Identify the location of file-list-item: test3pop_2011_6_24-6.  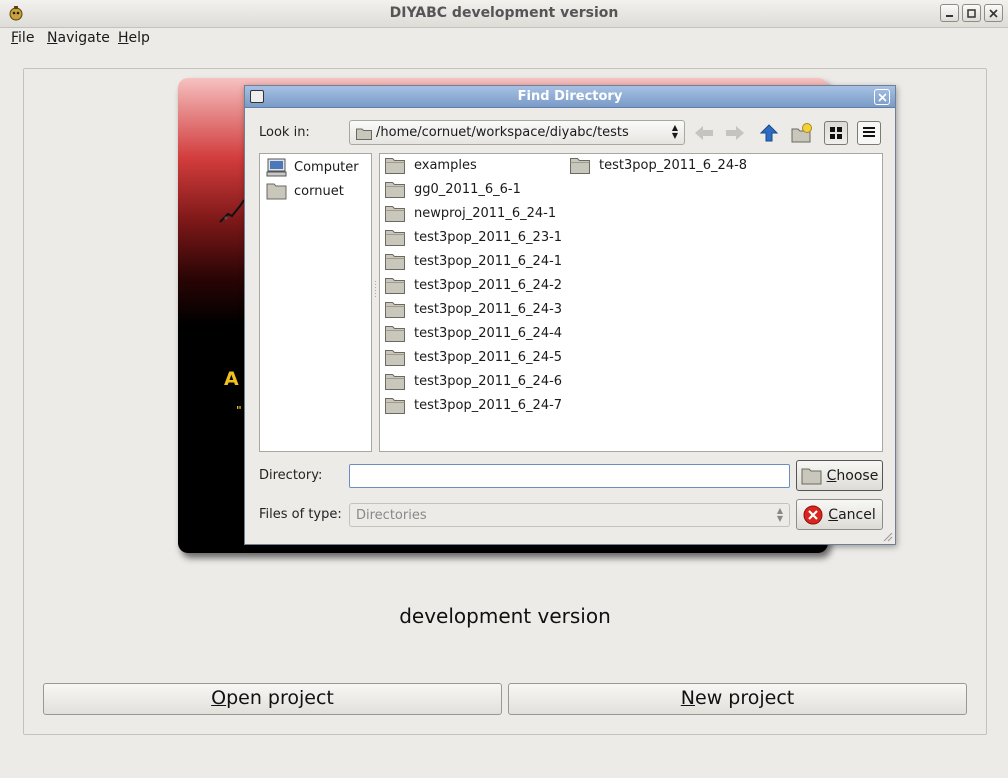
(473, 381).